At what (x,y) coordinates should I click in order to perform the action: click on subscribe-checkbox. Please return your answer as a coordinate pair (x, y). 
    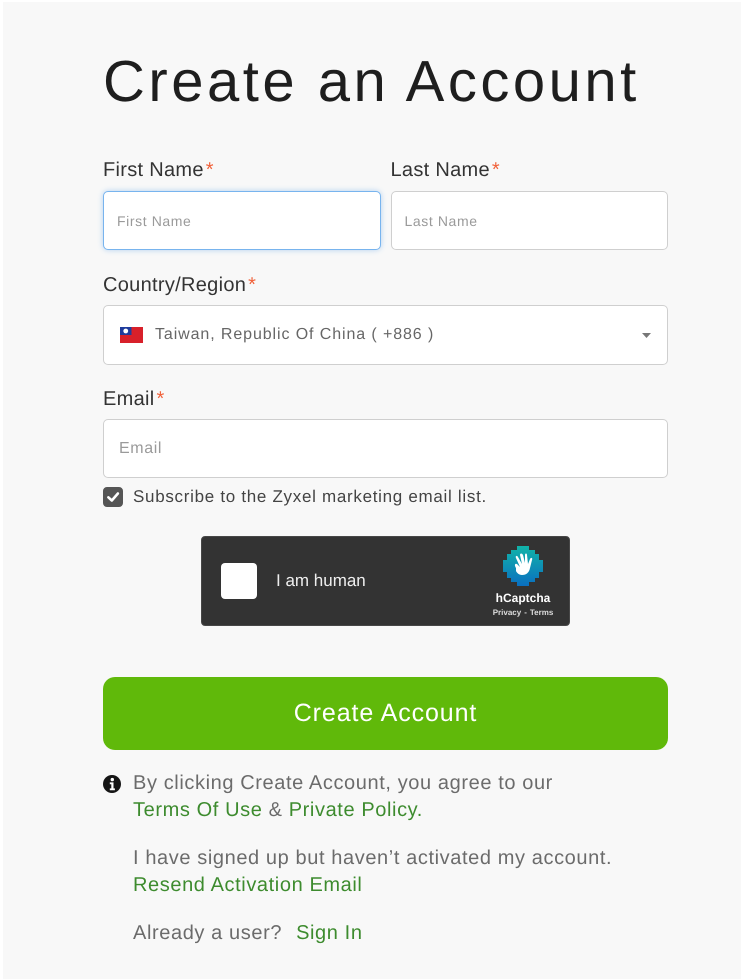
    Looking at the image, I should click on (113, 497).